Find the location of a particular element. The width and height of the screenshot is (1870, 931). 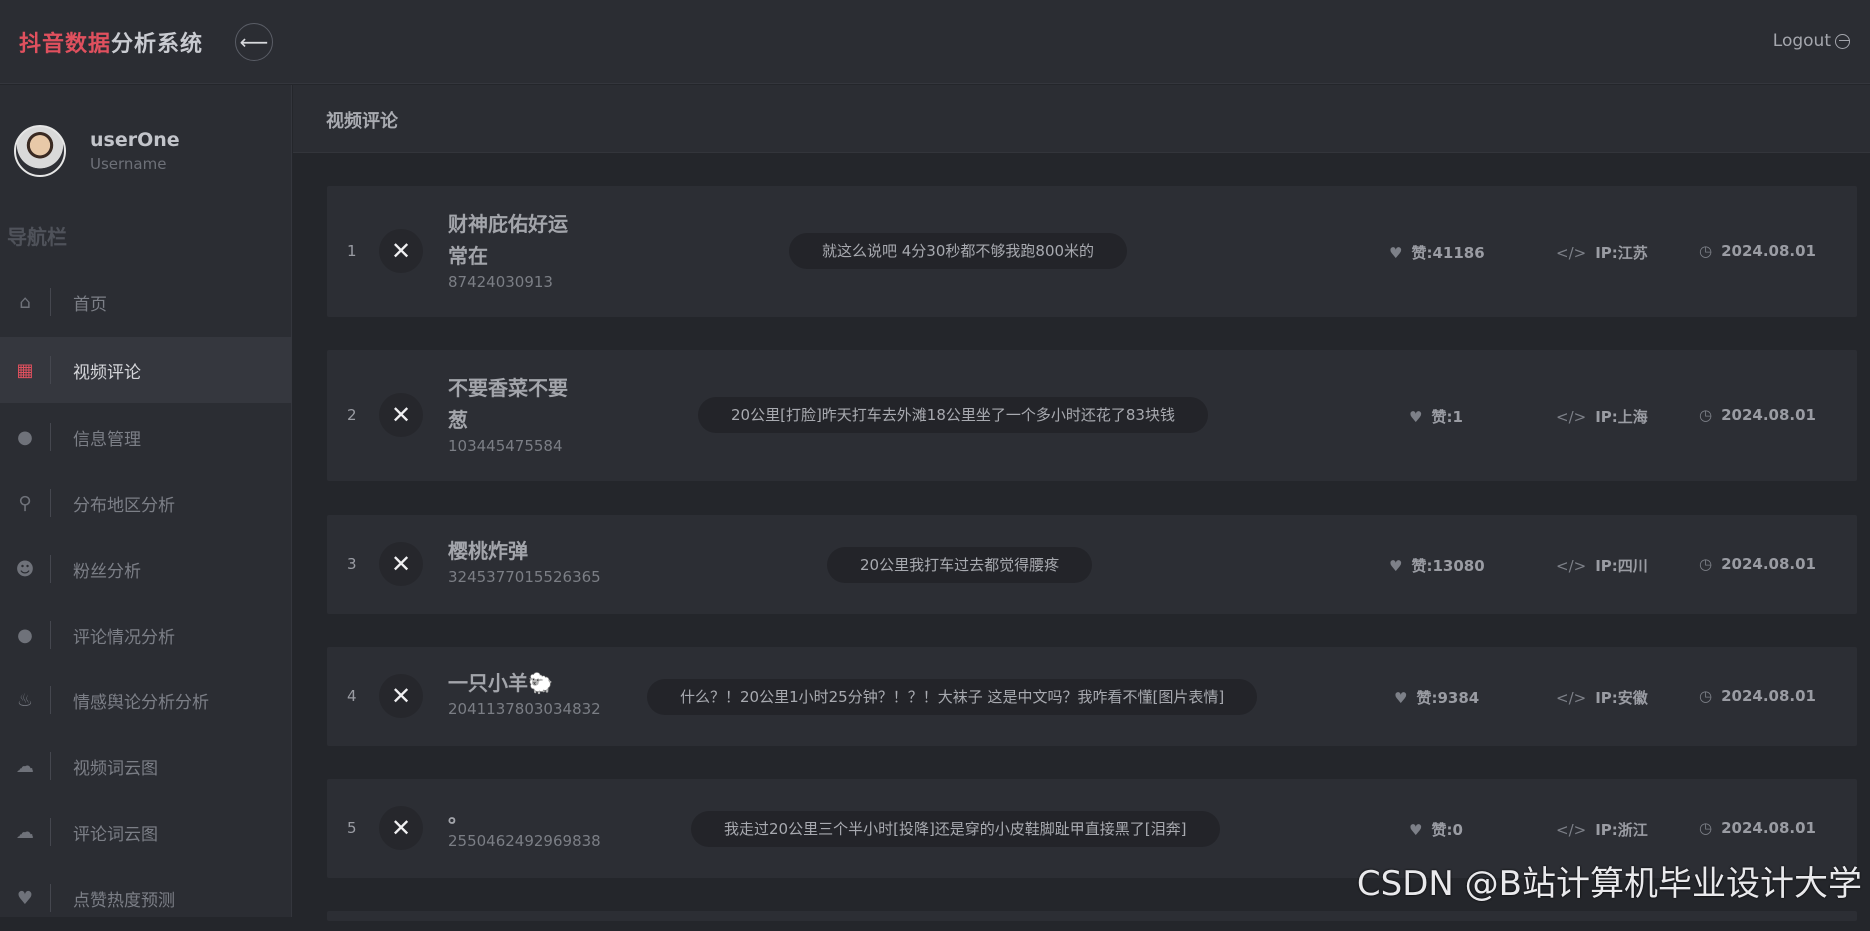

user-profile: userOne Username is located at coordinates (97, 151).